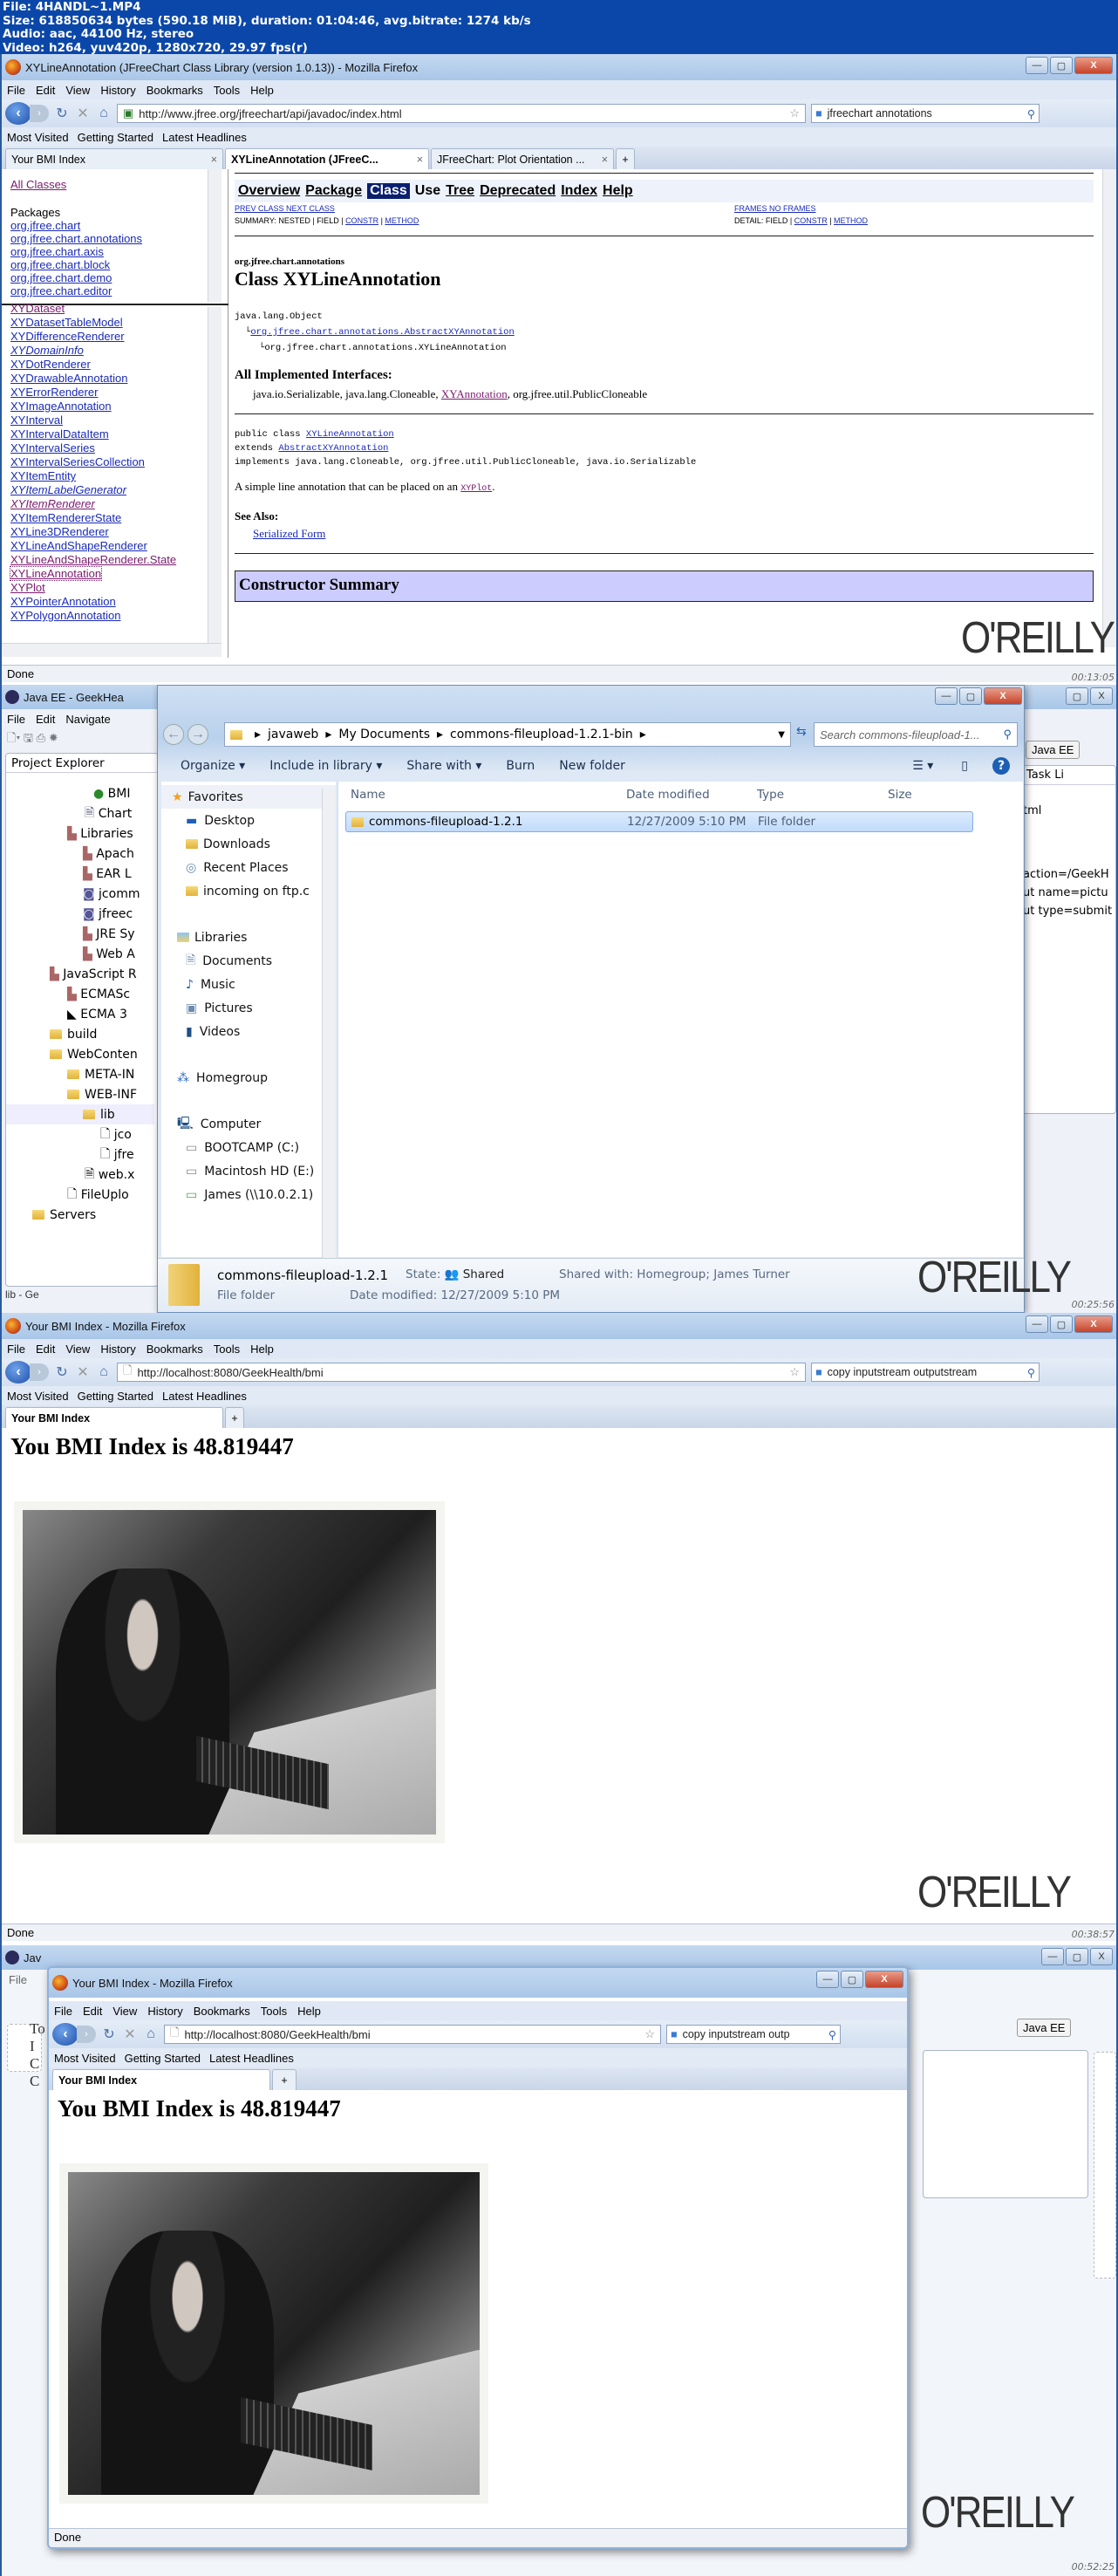  Describe the element at coordinates (926, 1372) in the screenshot. I see `search-bar: ■ copy inputstream outputstream ⚲` at that location.